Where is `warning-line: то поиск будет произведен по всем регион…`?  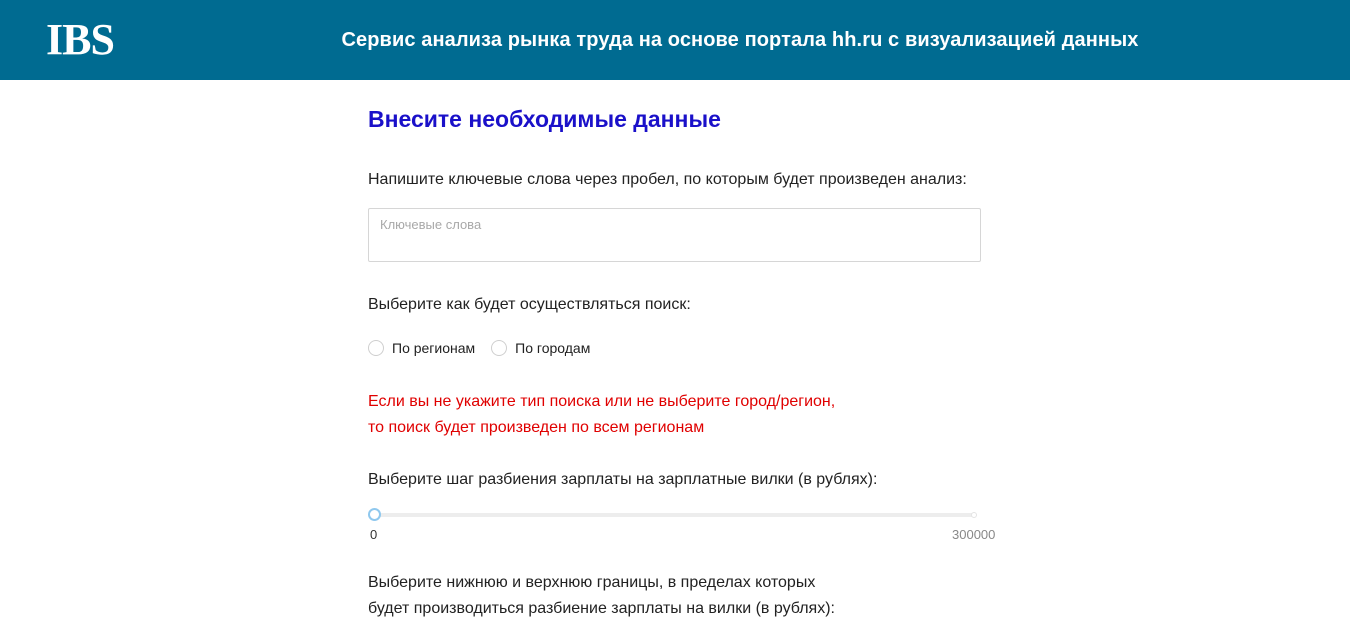
warning-line: то поиск будет произведен по всем регион… is located at coordinates (536, 427).